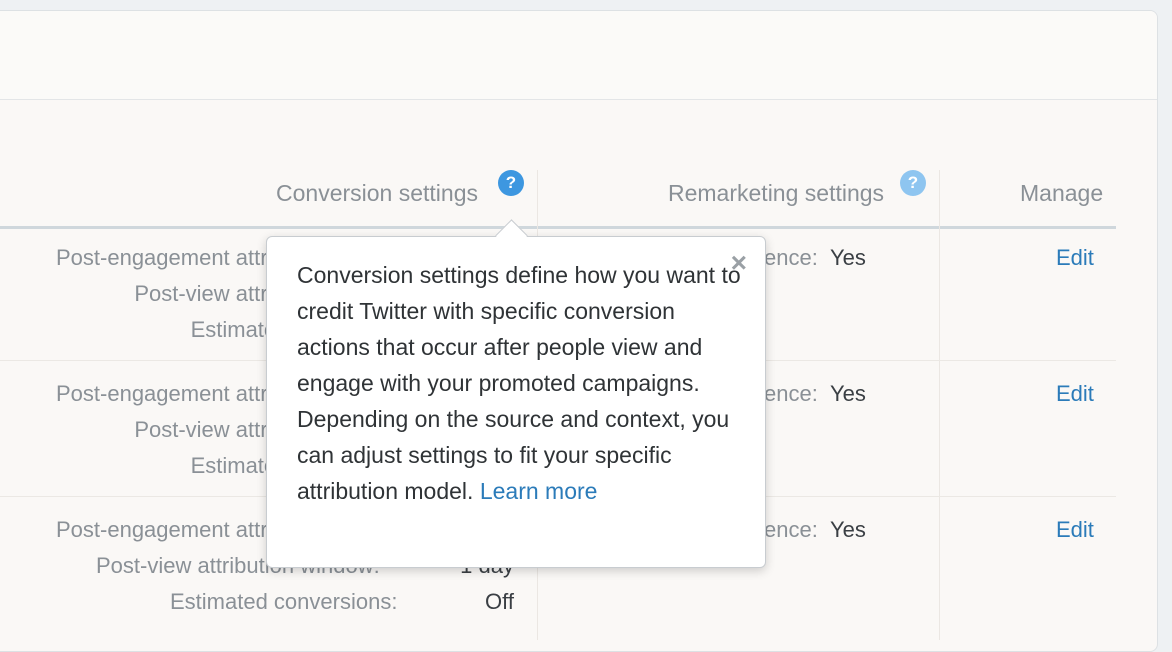 The width and height of the screenshot is (1172, 652). What do you see at coordinates (939, 405) in the screenshot?
I see `column-divider` at bounding box center [939, 405].